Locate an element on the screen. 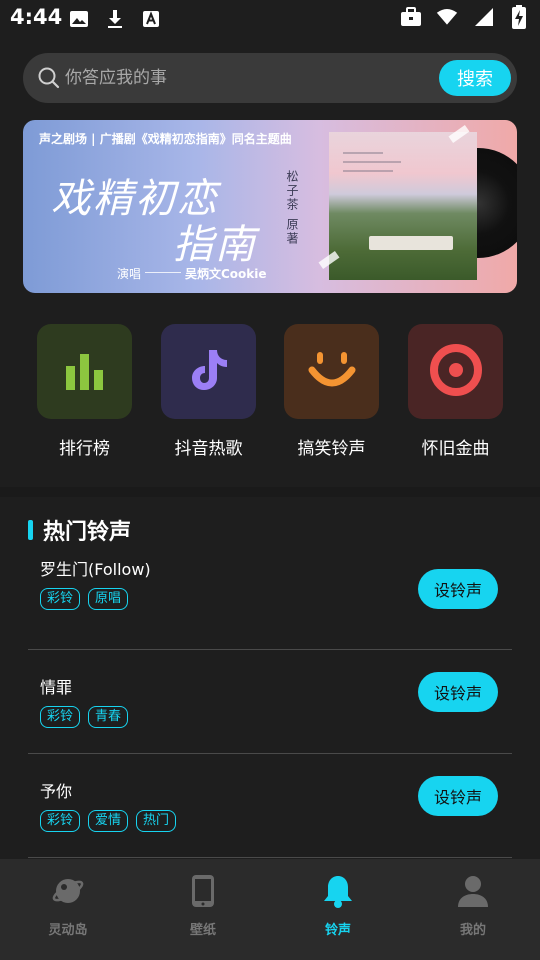 This screenshot has height=960, width=540. search-bar: 搜索 is located at coordinates (270, 78).